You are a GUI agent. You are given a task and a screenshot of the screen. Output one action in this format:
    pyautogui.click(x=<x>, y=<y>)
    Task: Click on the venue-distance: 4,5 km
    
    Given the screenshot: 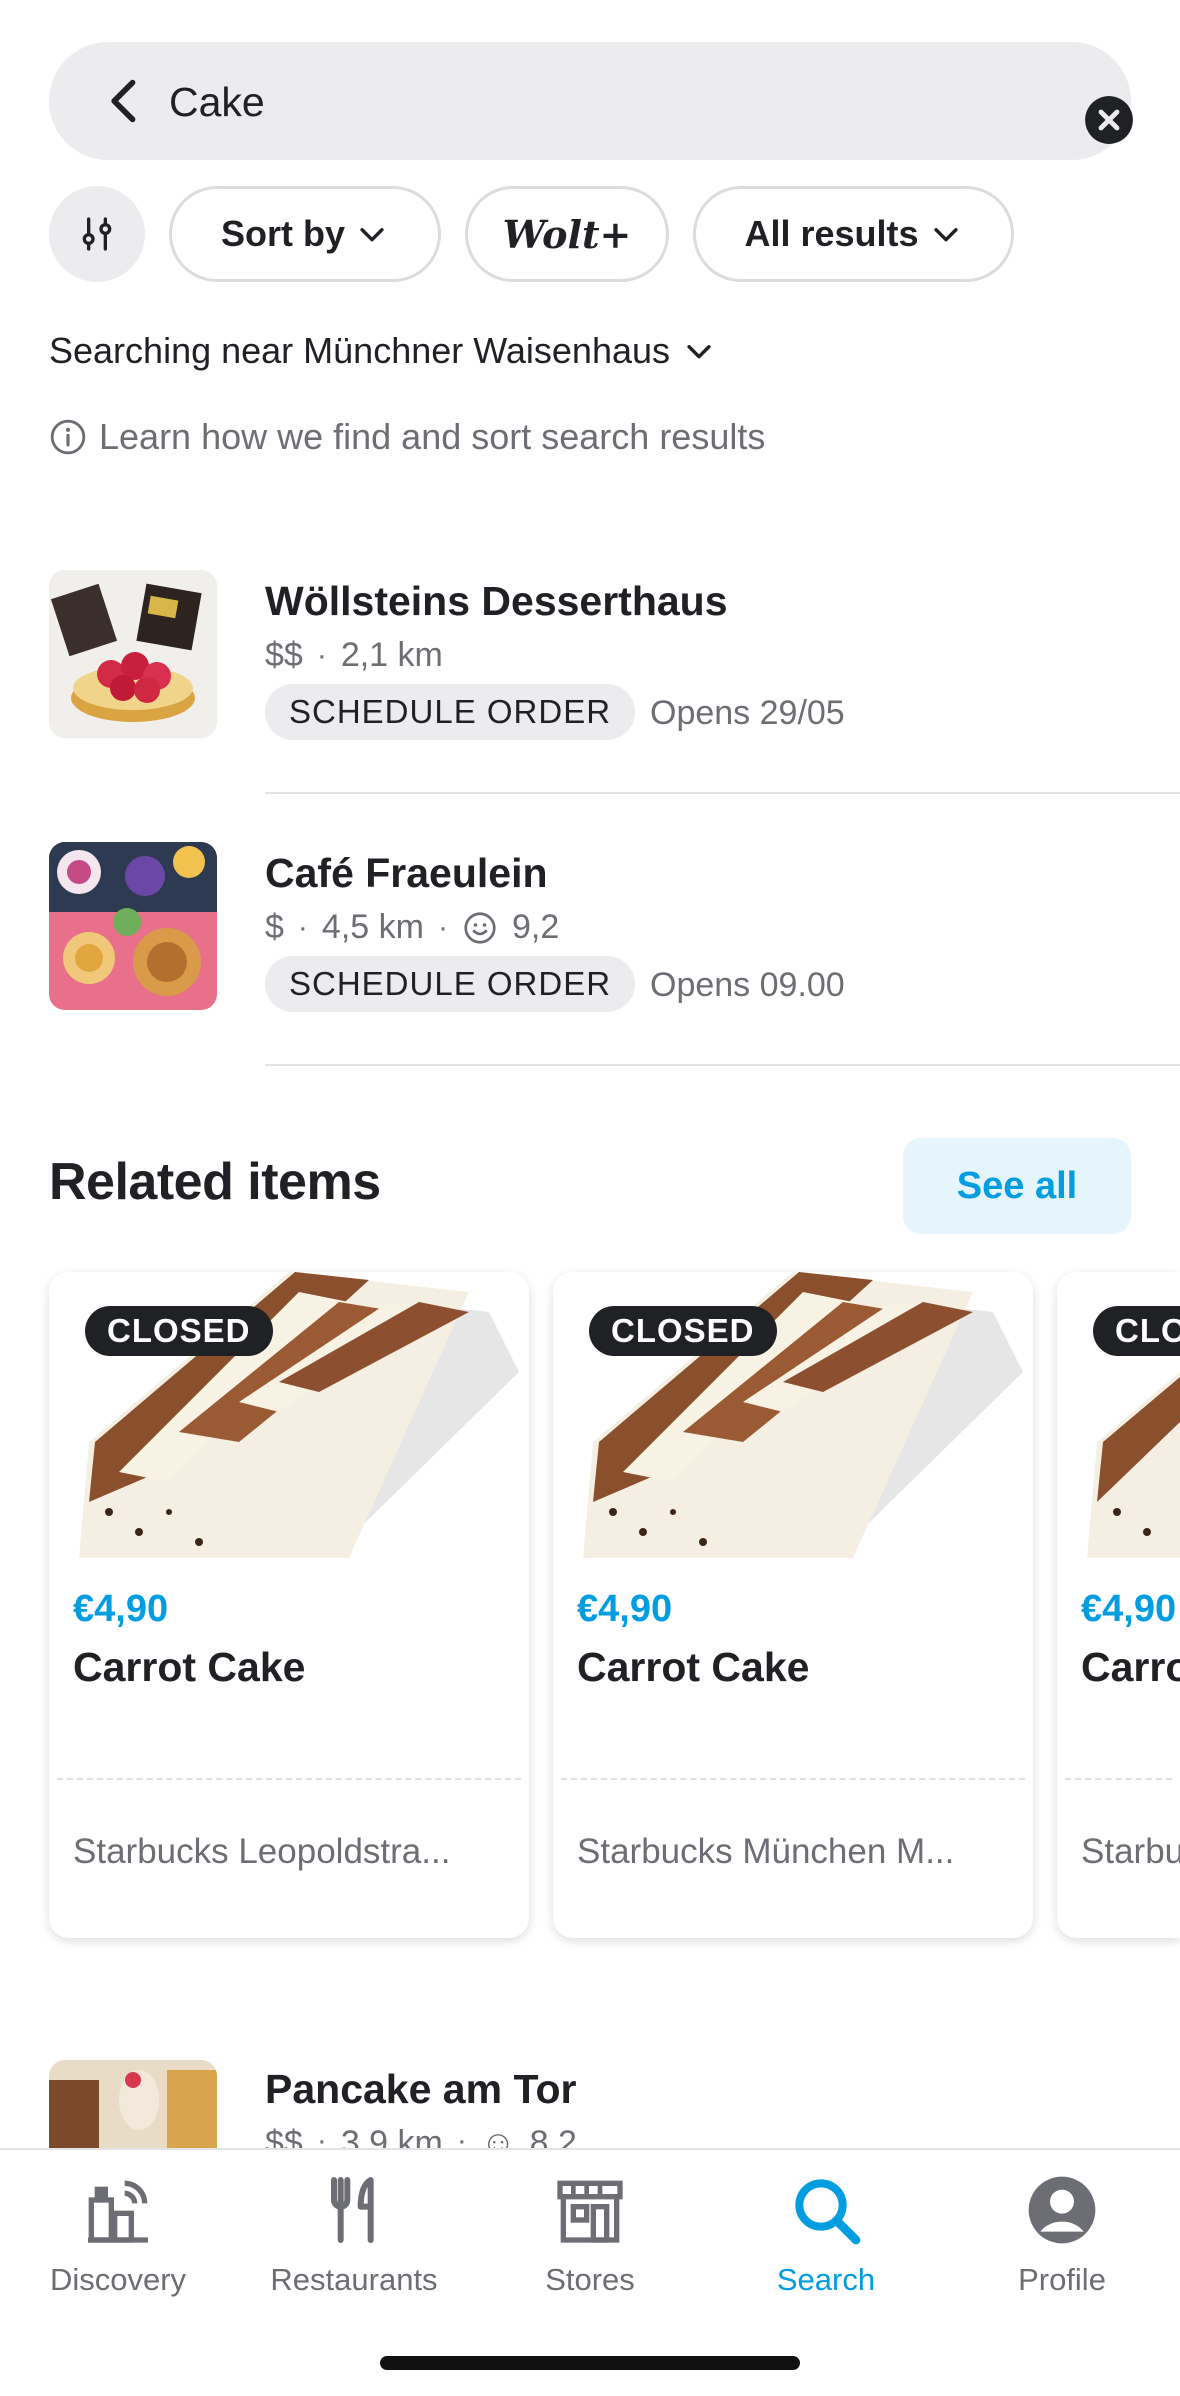 What is the action you would take?
    pyautogui.click(x=372, y=927)
    